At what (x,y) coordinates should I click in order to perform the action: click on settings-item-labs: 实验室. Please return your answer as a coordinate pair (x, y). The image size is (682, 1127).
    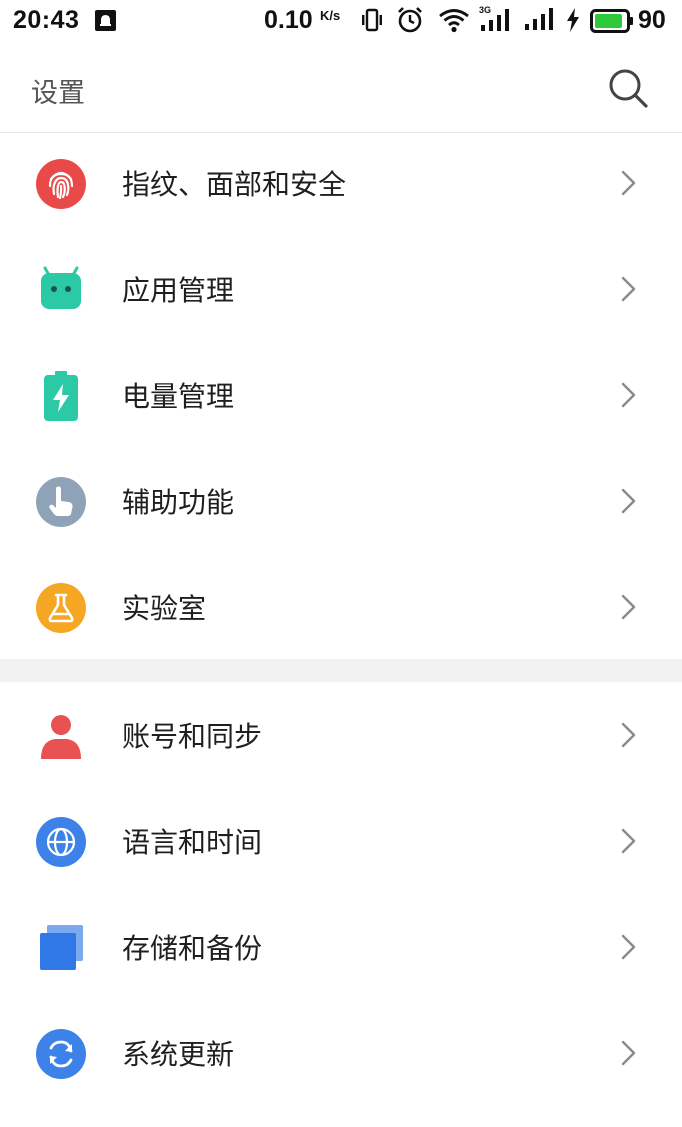
    Looking at the image, I should click on (341, 607).